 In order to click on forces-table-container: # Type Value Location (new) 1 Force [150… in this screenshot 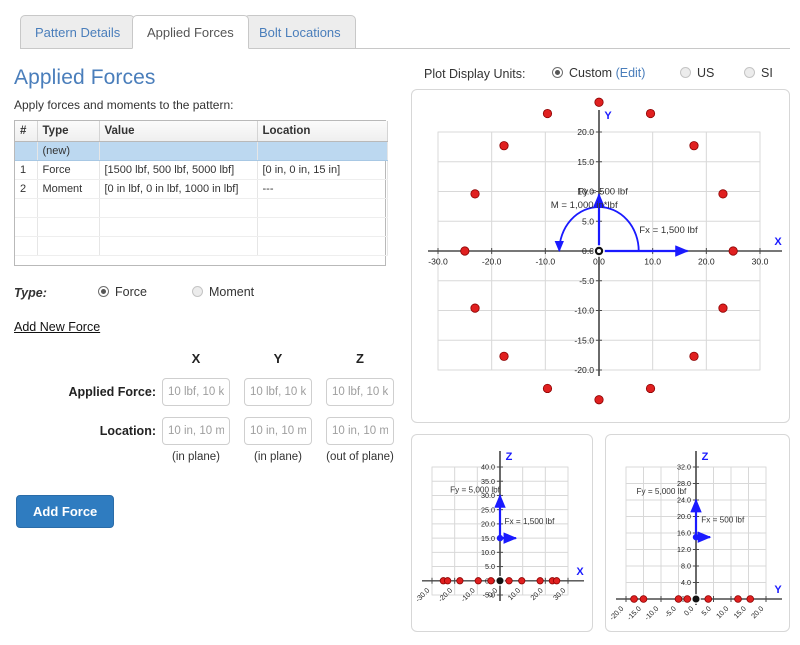, I will do `click(201, 193)`.